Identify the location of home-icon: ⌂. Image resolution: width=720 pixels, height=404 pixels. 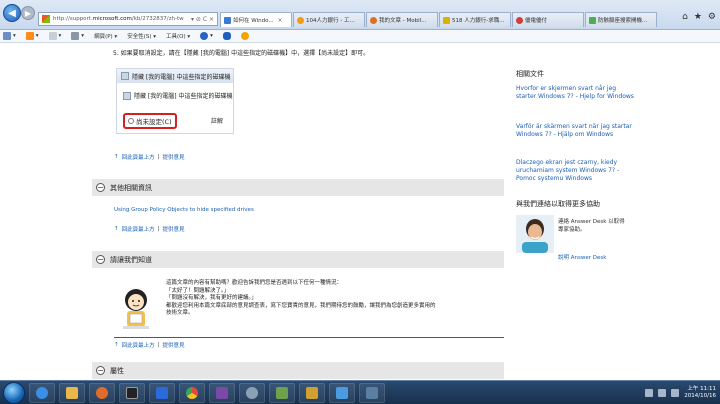
(685, 17).